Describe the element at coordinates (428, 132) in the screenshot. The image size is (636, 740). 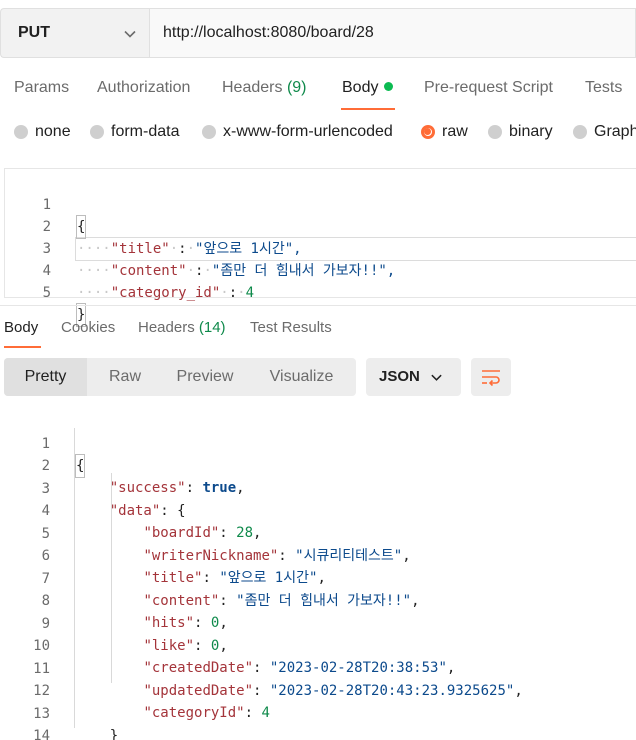
I see `radio-circle-selected` at that location.